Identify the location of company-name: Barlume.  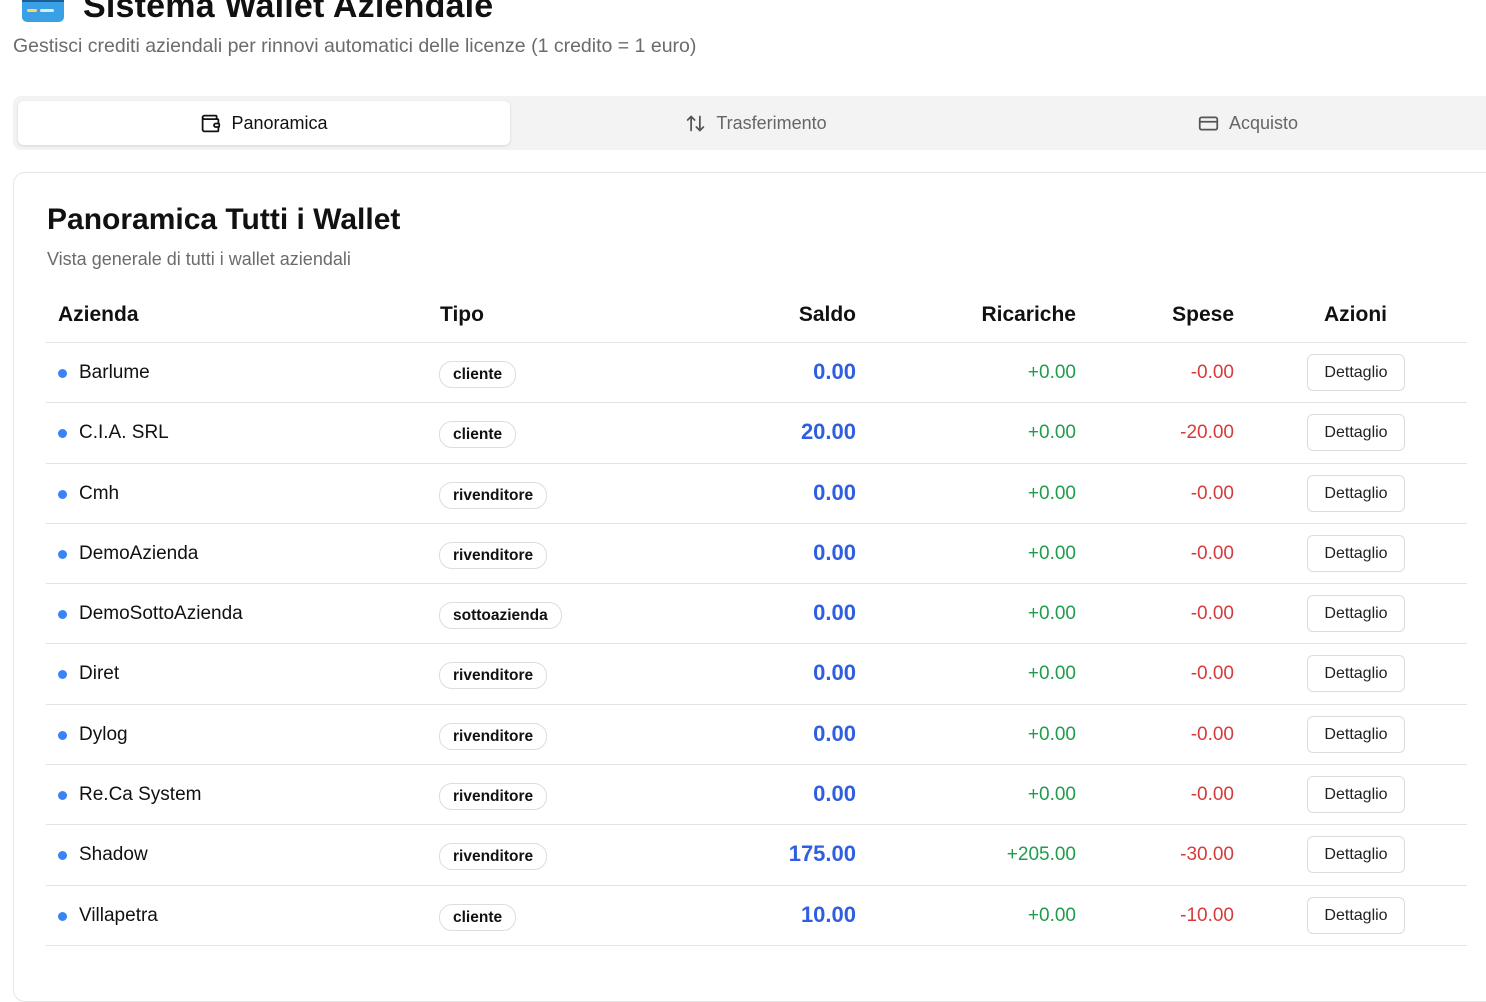
(114, 372).